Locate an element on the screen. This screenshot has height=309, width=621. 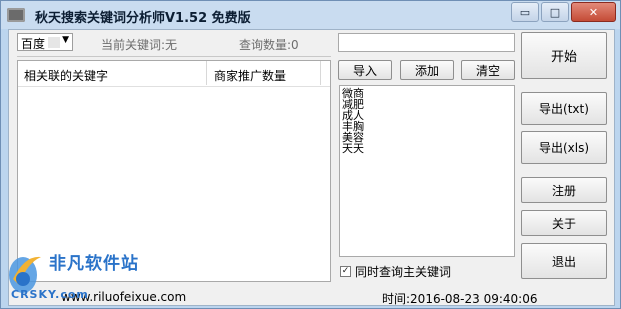
check-icon: ✓ is located at coordinates (345, 271).